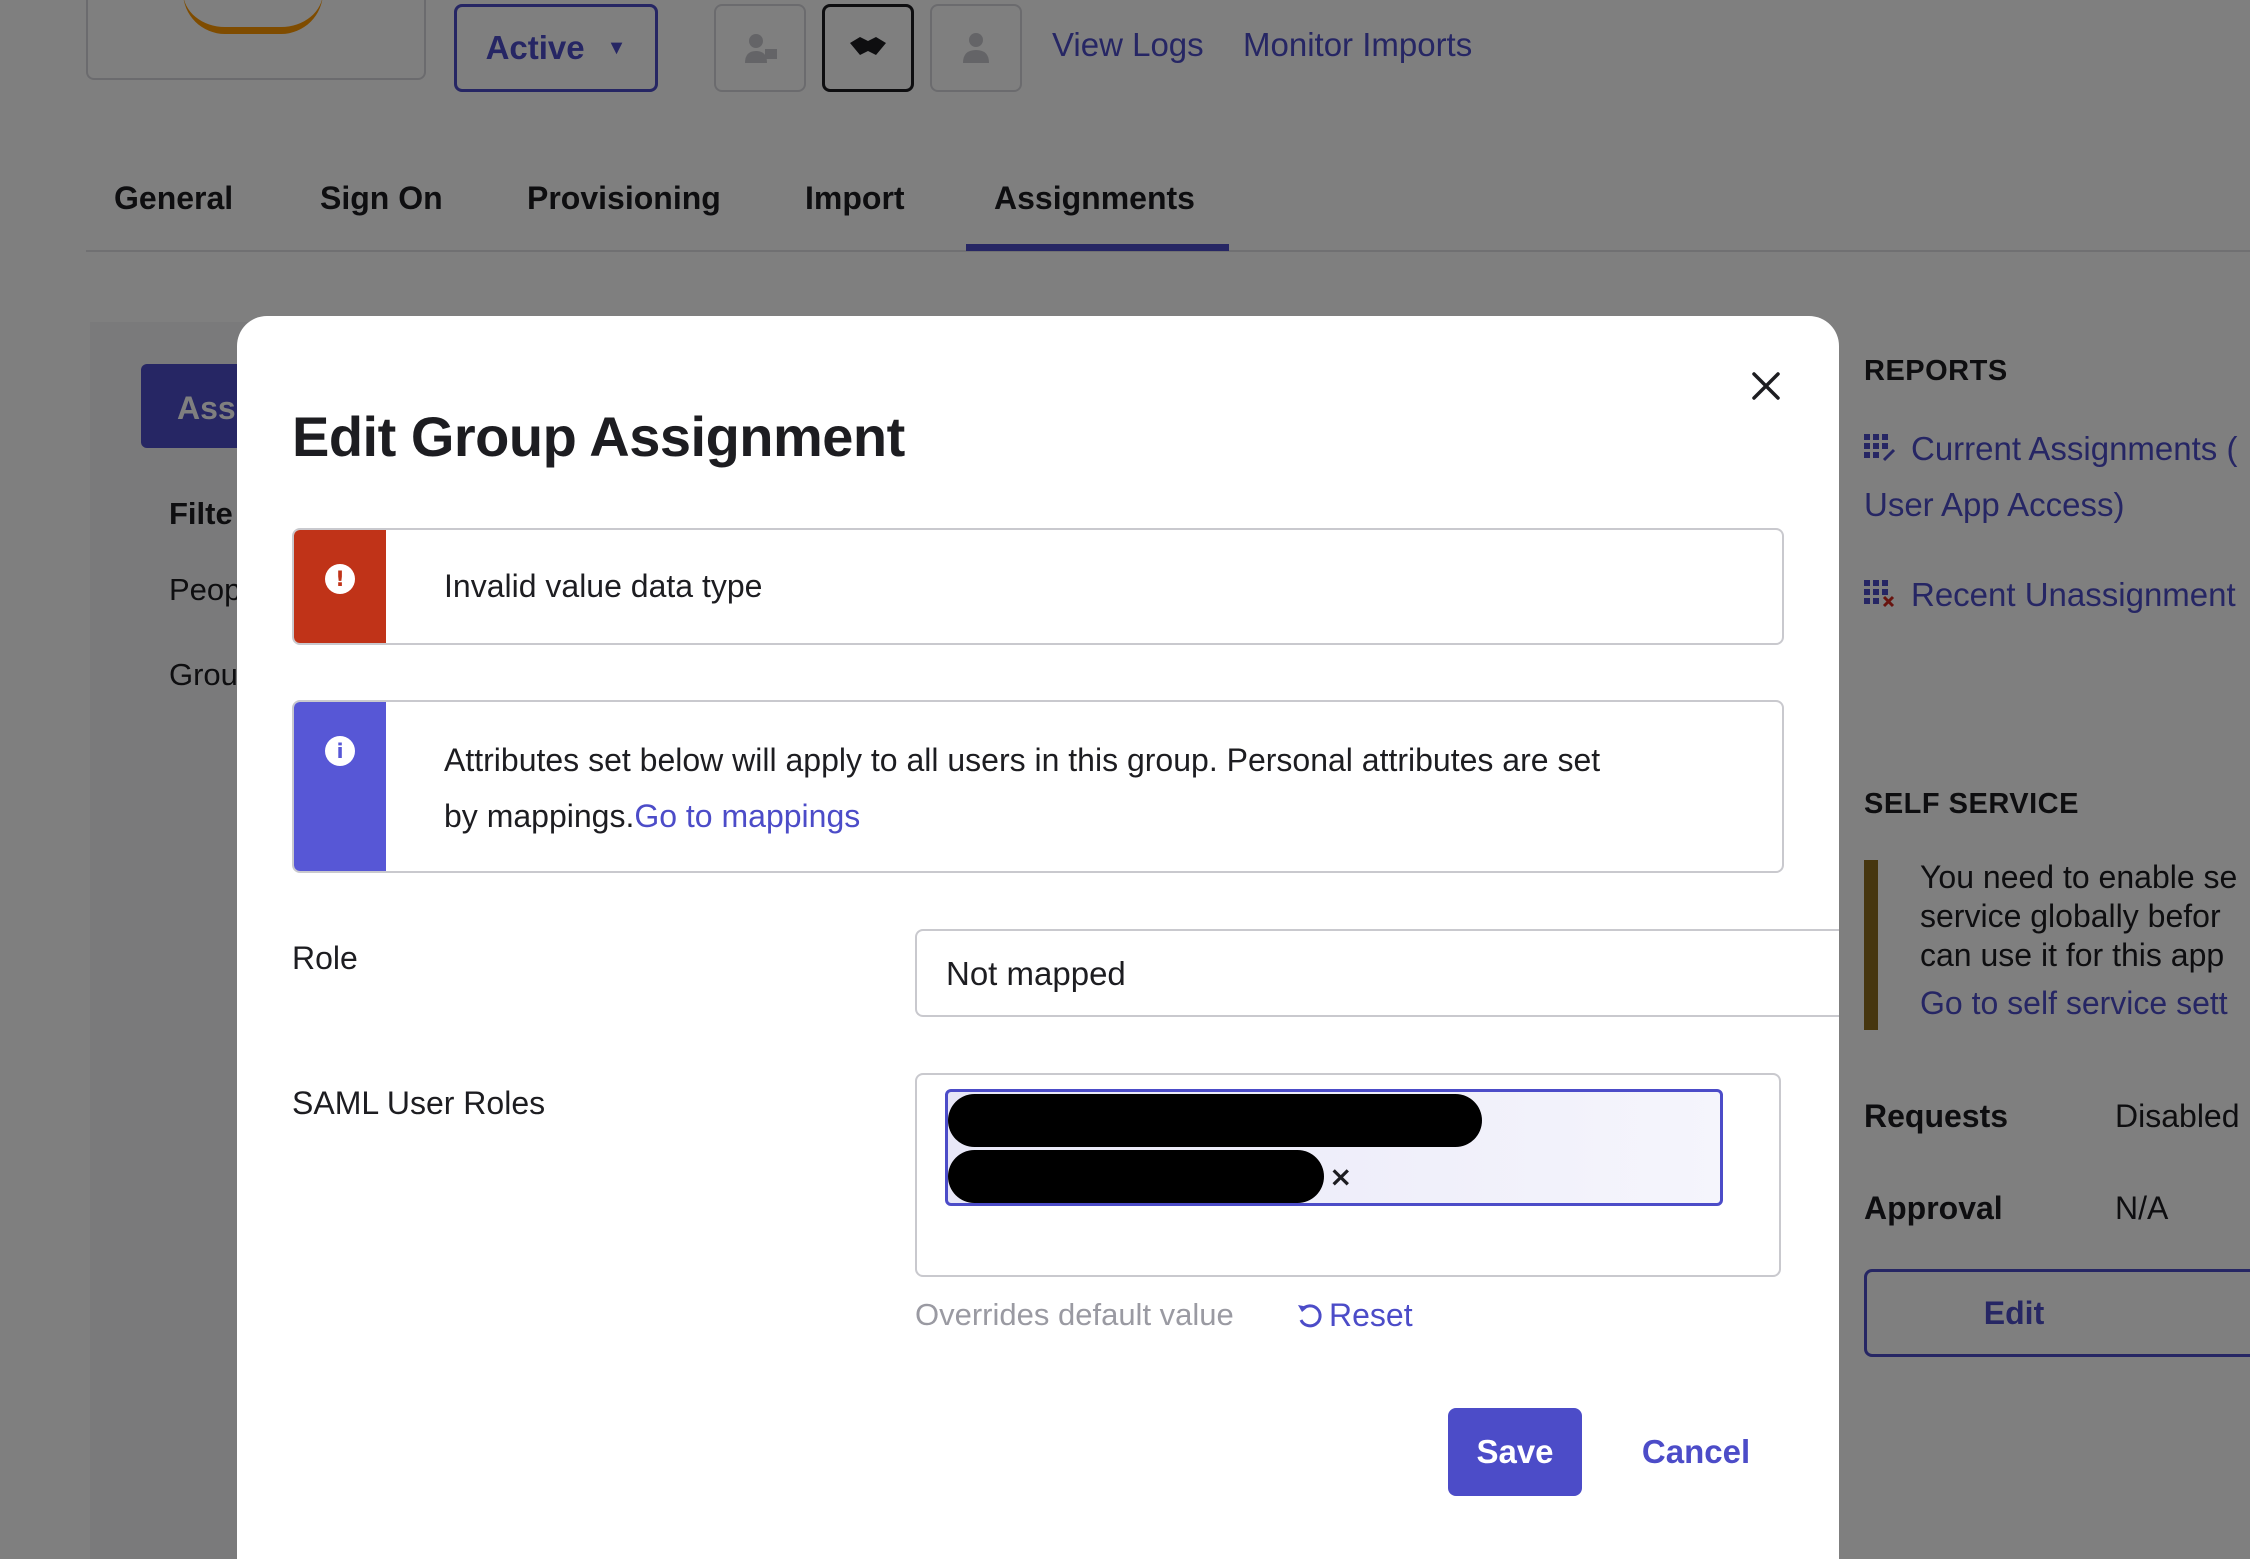 The height and width of the screenshot is (1559, 2250). I want to click on error-callout: ! Invalid value data type, so click(1038, 586).